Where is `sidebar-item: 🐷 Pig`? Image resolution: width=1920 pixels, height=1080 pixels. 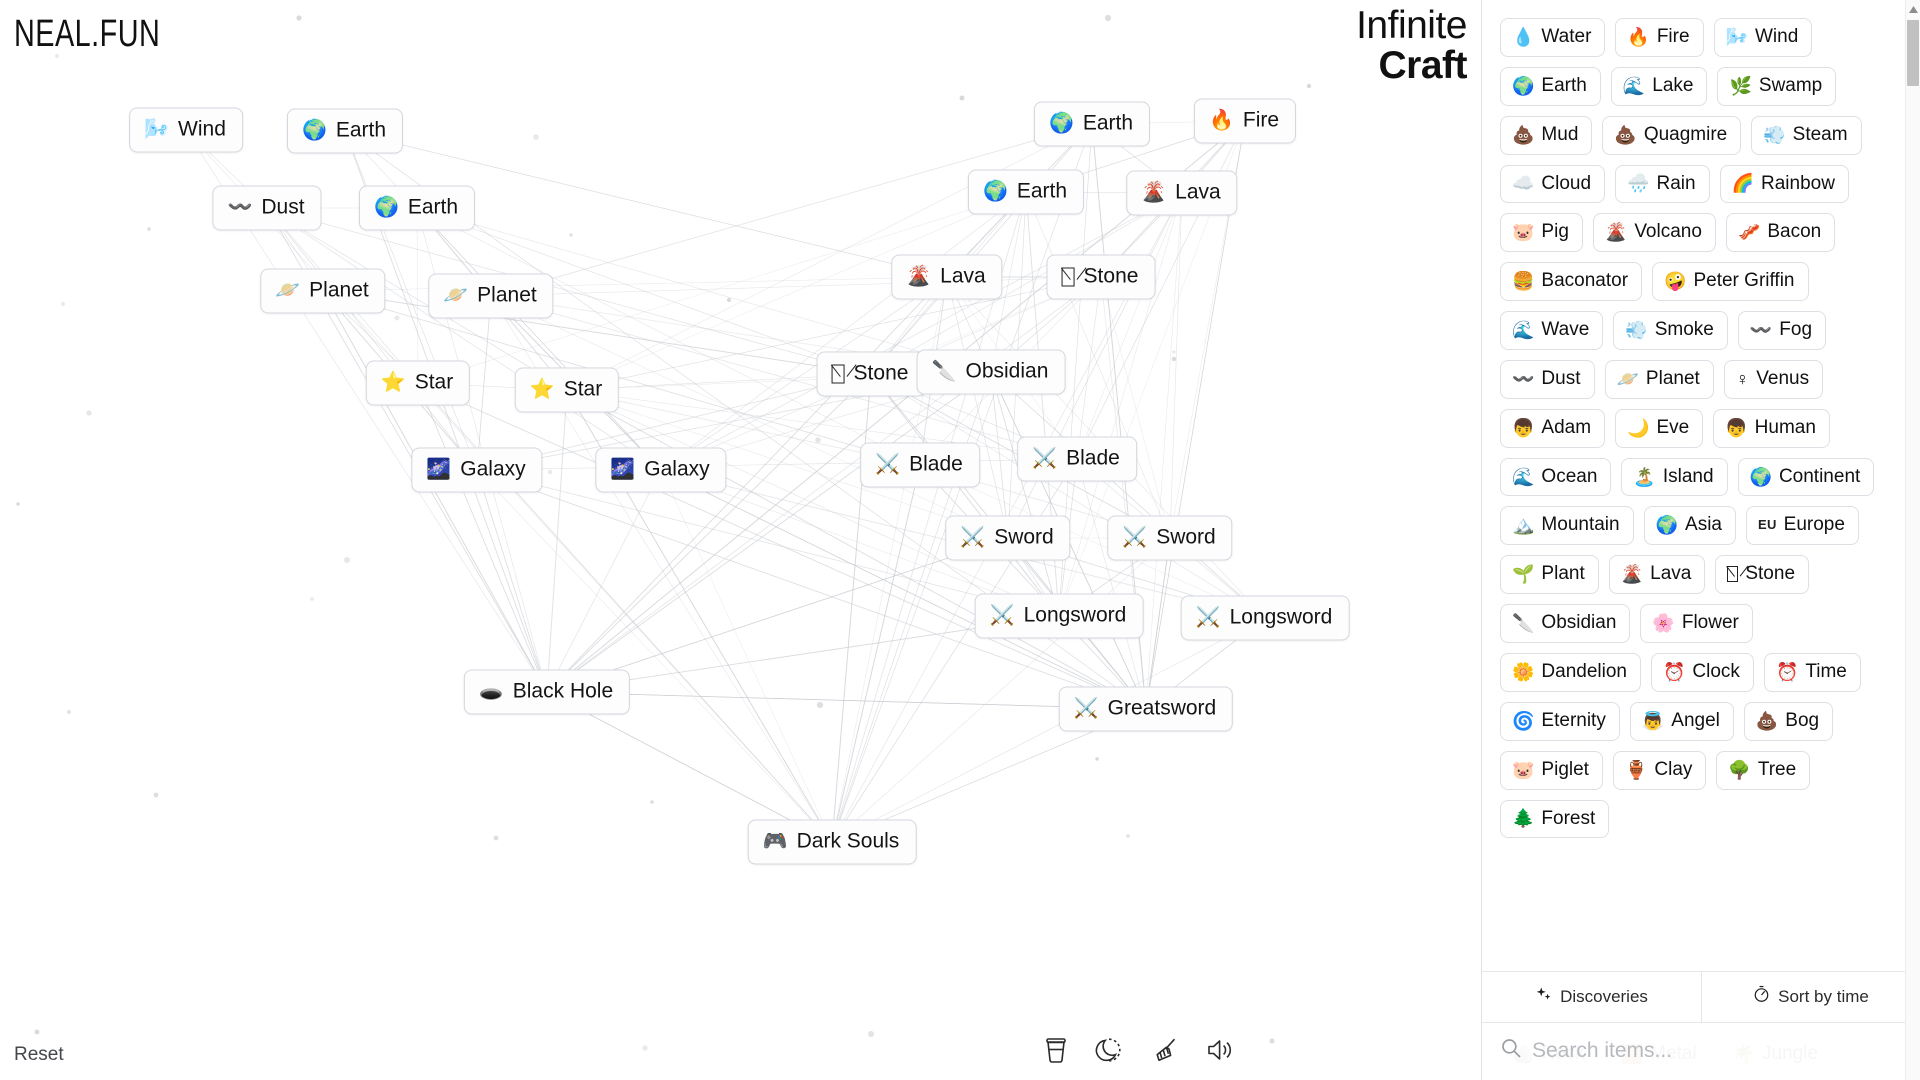 sidebar-item: 🐷 Pig is located at coordinates (1541, 233).